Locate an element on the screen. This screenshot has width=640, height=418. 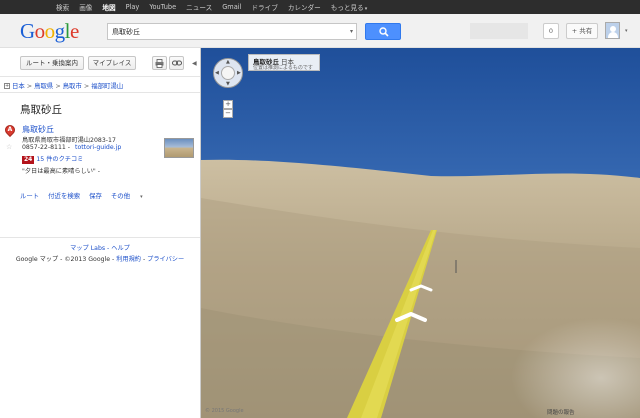
link-icon is located at coordinates (176, 63).